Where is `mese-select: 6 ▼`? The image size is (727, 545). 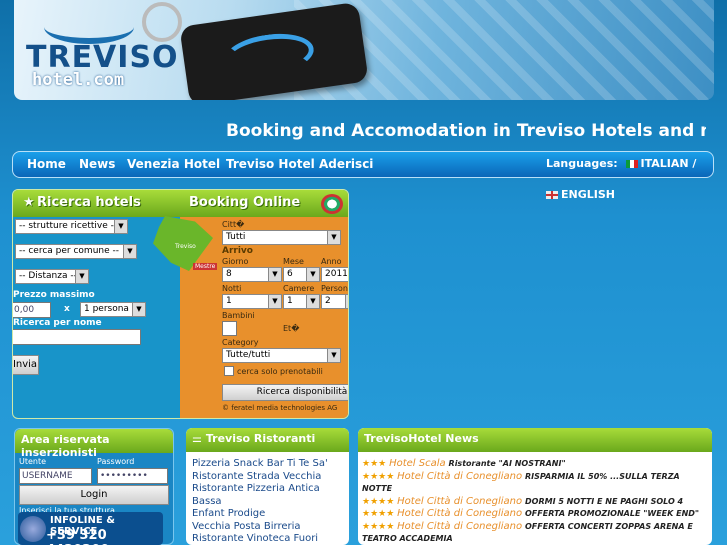 mese-select: 6 ▼ is located at coordinates (301, 274).